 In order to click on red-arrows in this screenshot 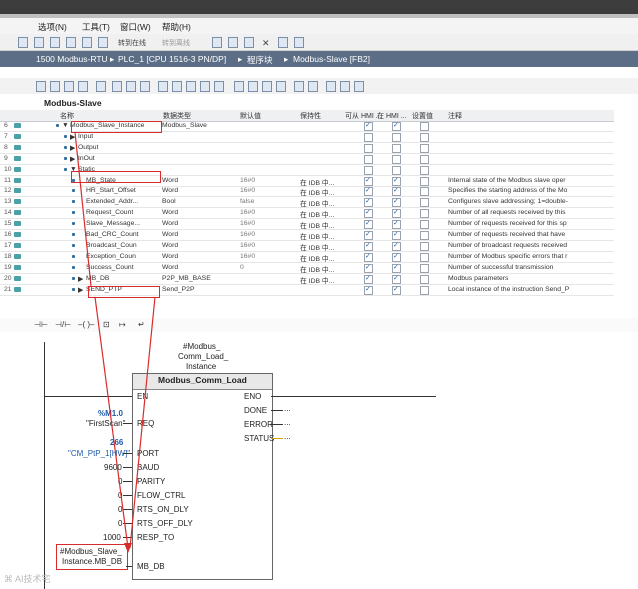, I will do `click(115, 342)`.